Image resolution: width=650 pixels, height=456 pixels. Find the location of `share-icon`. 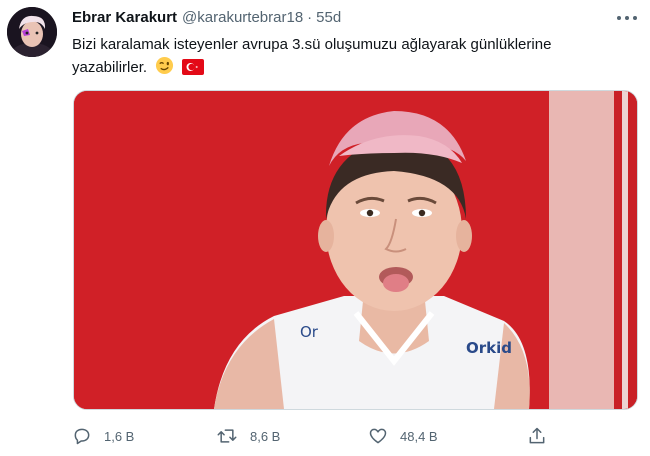

share-icon is located at coordinates (537, 435).